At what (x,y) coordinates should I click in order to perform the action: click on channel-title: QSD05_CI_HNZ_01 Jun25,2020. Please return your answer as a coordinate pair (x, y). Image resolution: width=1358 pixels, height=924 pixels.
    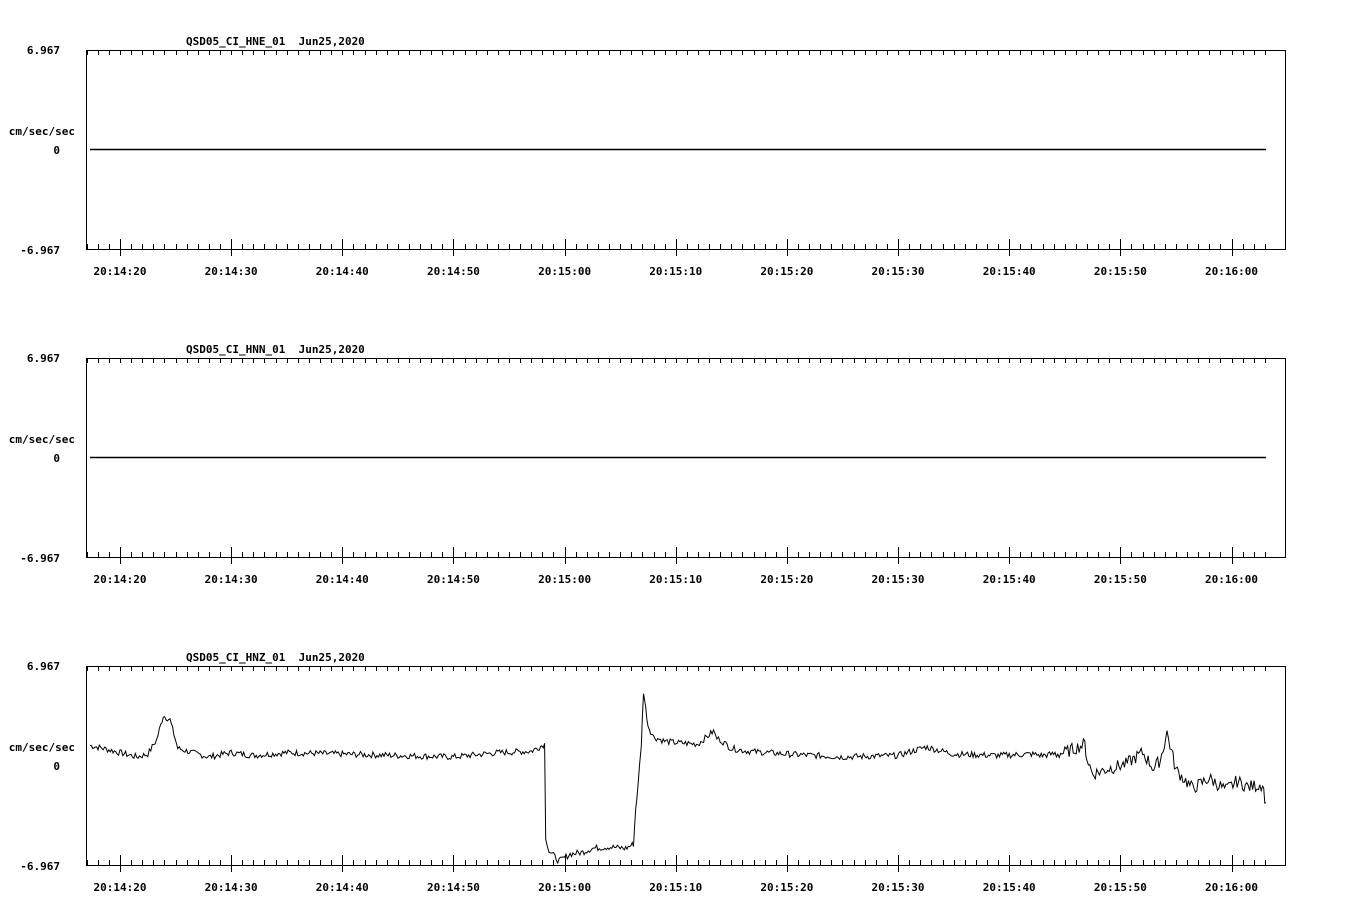
    Looking at the image, I should click on (275, 657).